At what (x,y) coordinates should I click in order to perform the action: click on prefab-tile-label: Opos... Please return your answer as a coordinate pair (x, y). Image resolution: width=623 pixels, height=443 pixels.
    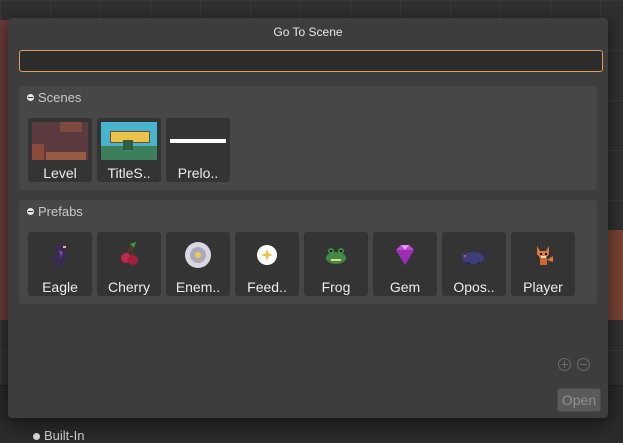
    Looking at the image, I should click on (474, 287).